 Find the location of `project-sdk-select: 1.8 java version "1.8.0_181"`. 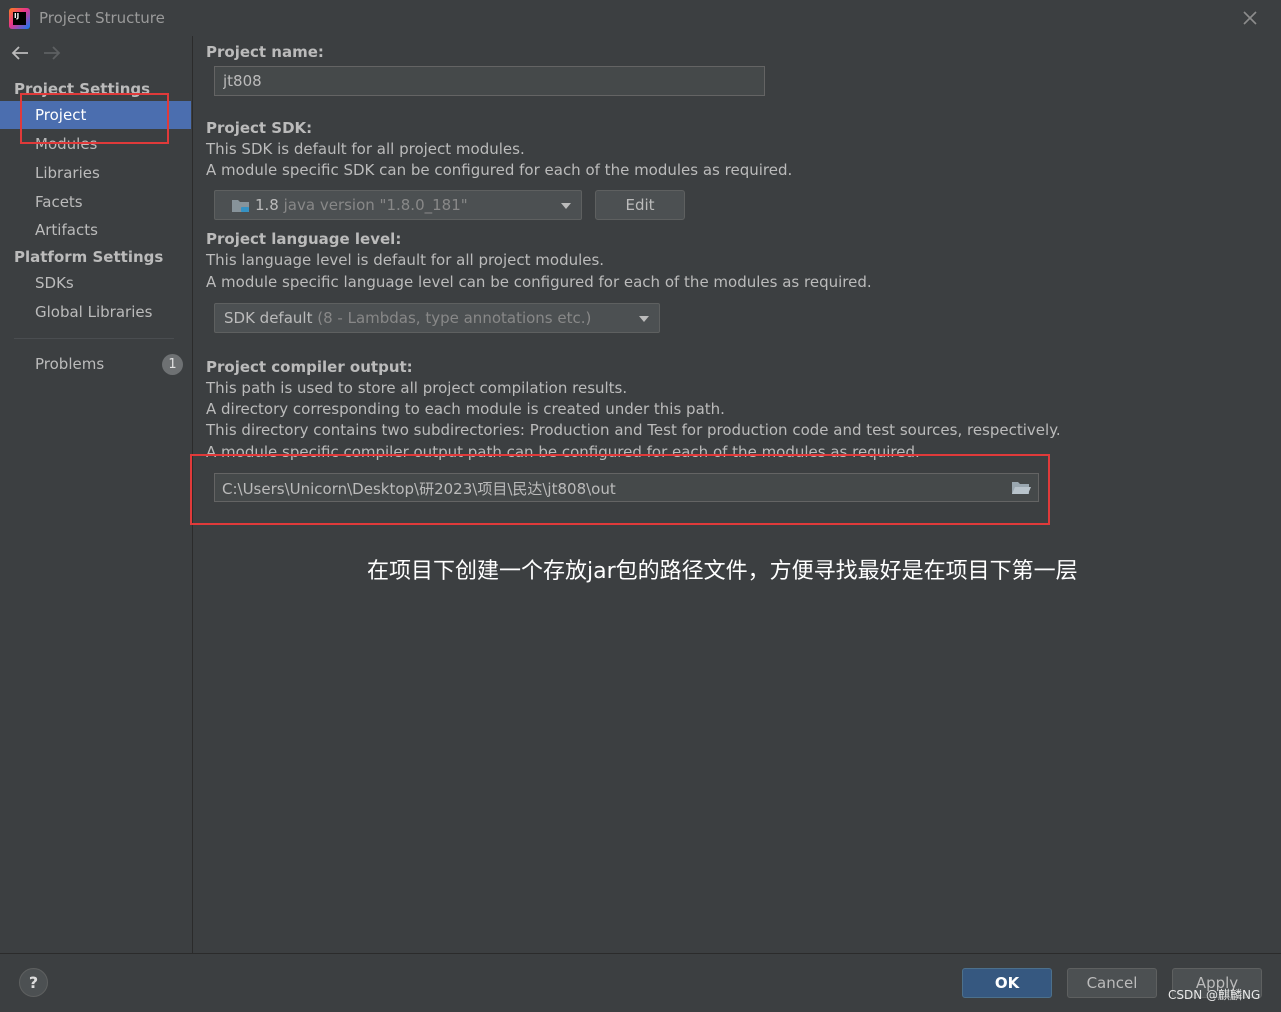

project-sdk-select: 1.8 java version "1.8.0_181" is located at coordinates (398, 205).